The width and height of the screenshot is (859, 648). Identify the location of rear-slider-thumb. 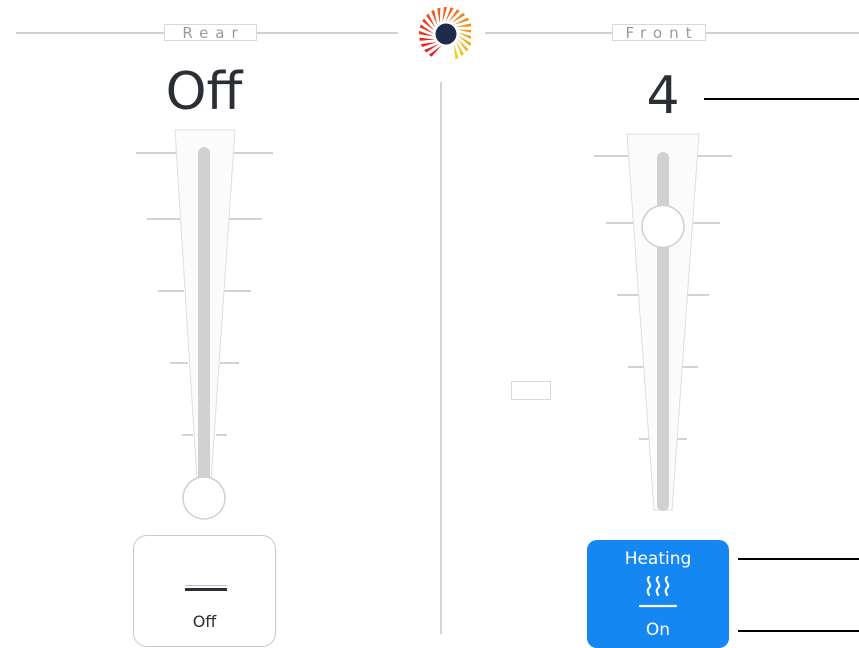
(204, 498).